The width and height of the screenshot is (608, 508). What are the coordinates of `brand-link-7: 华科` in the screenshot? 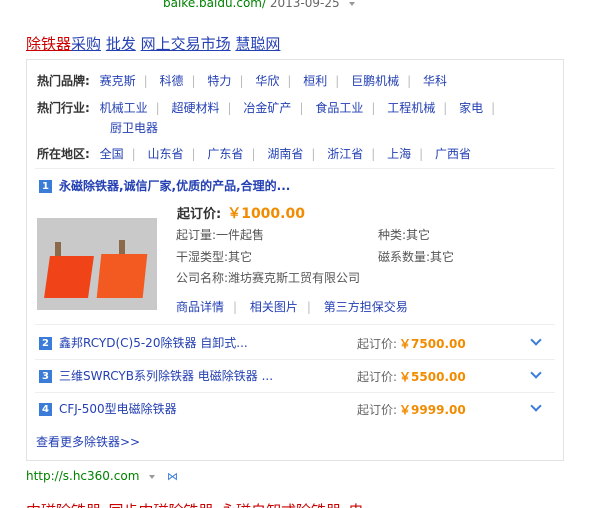 It's located at (435, 81).